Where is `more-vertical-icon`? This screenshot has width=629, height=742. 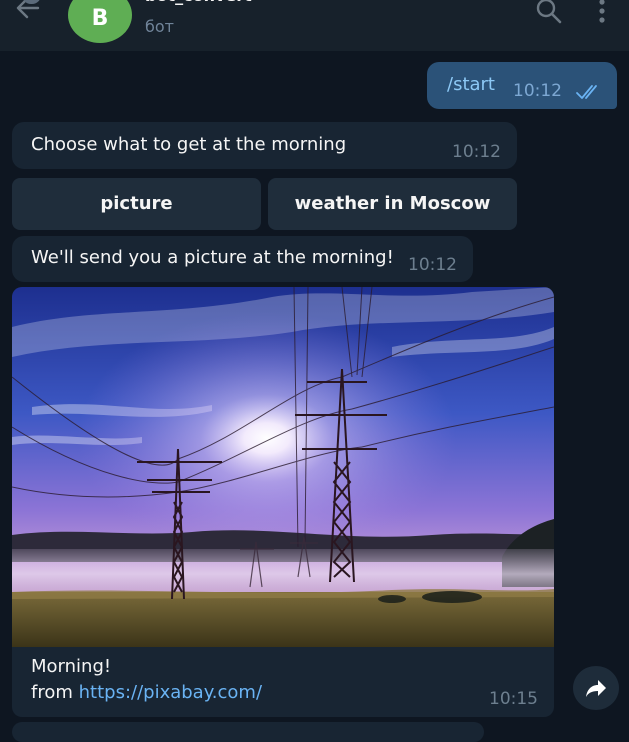
more-vertical-icon is located at coordinates (602, 13).